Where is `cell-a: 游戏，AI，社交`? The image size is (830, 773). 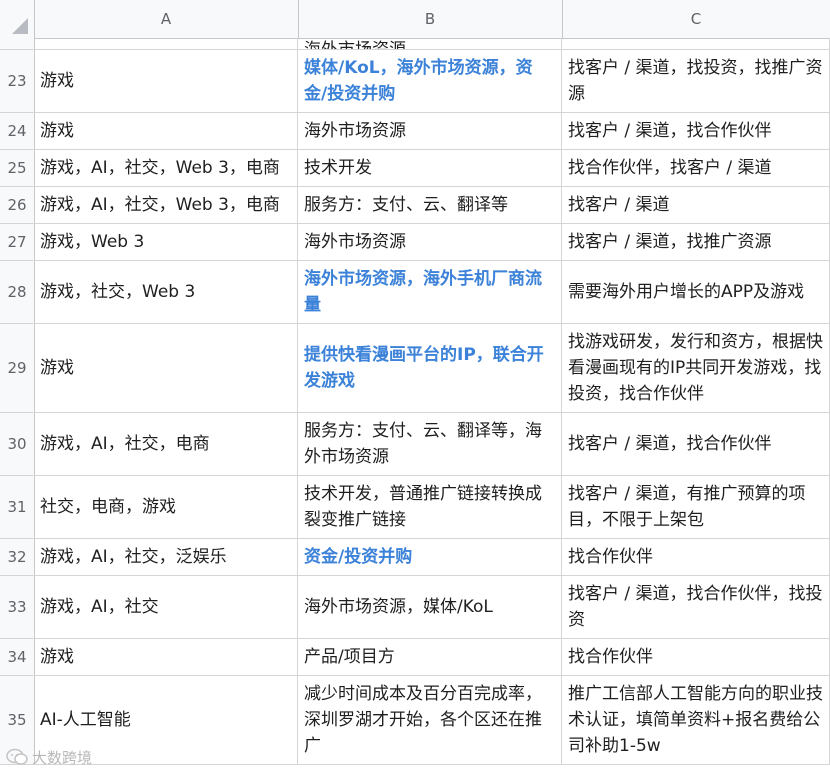
cell-a: 游戏，AI，社交 is located at coordinates (166, 607).